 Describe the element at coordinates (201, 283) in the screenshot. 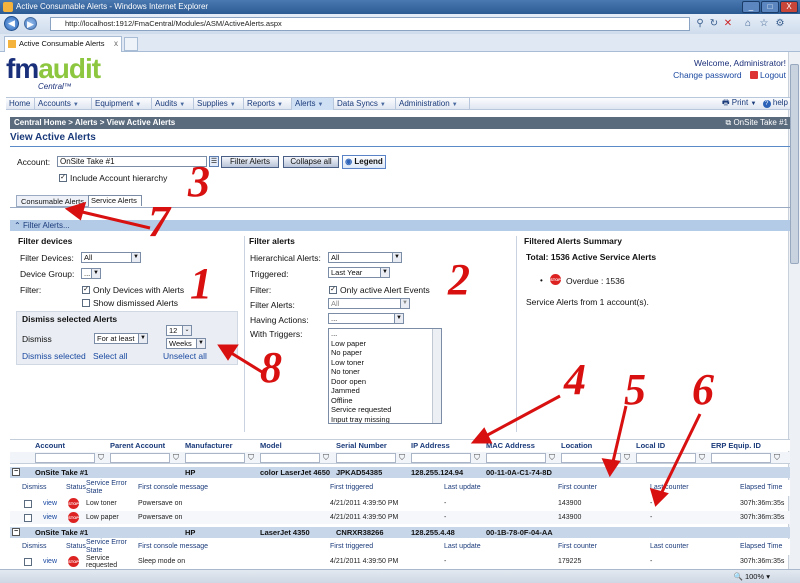

I see `annotation-1: 1` at that location.